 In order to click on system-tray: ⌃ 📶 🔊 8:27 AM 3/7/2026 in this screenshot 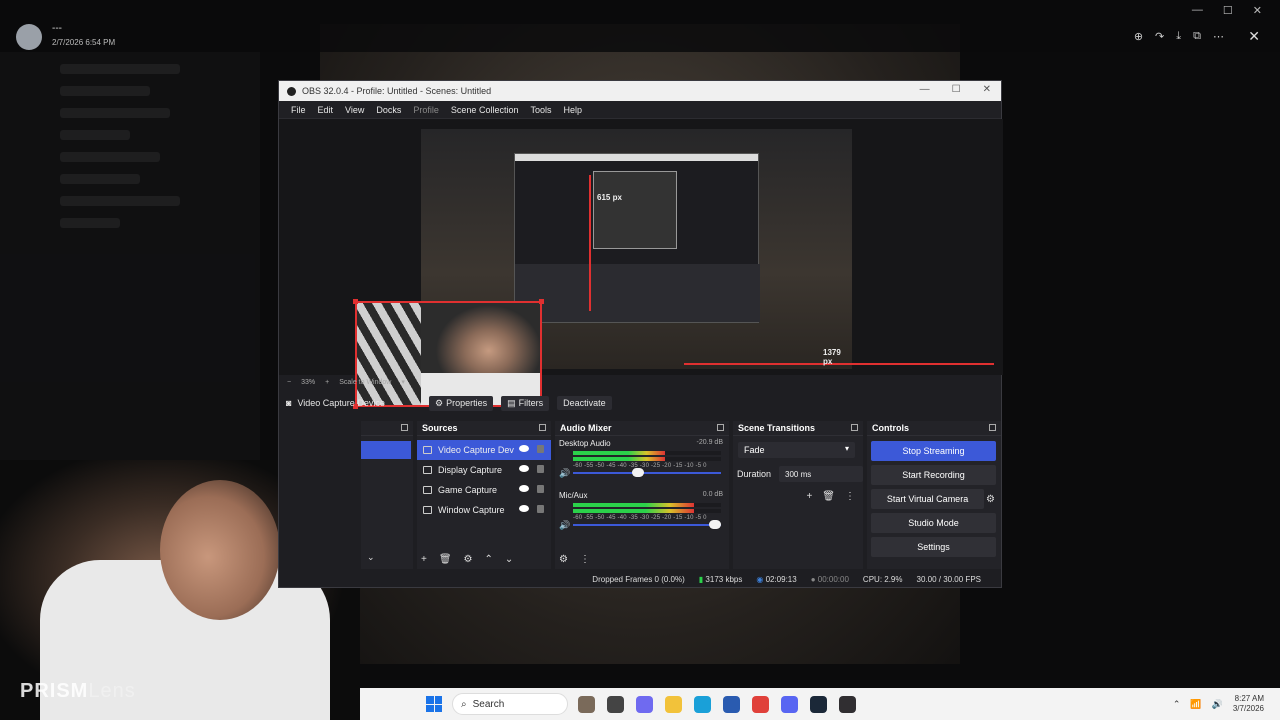, I will do `click(1218, 704)`.